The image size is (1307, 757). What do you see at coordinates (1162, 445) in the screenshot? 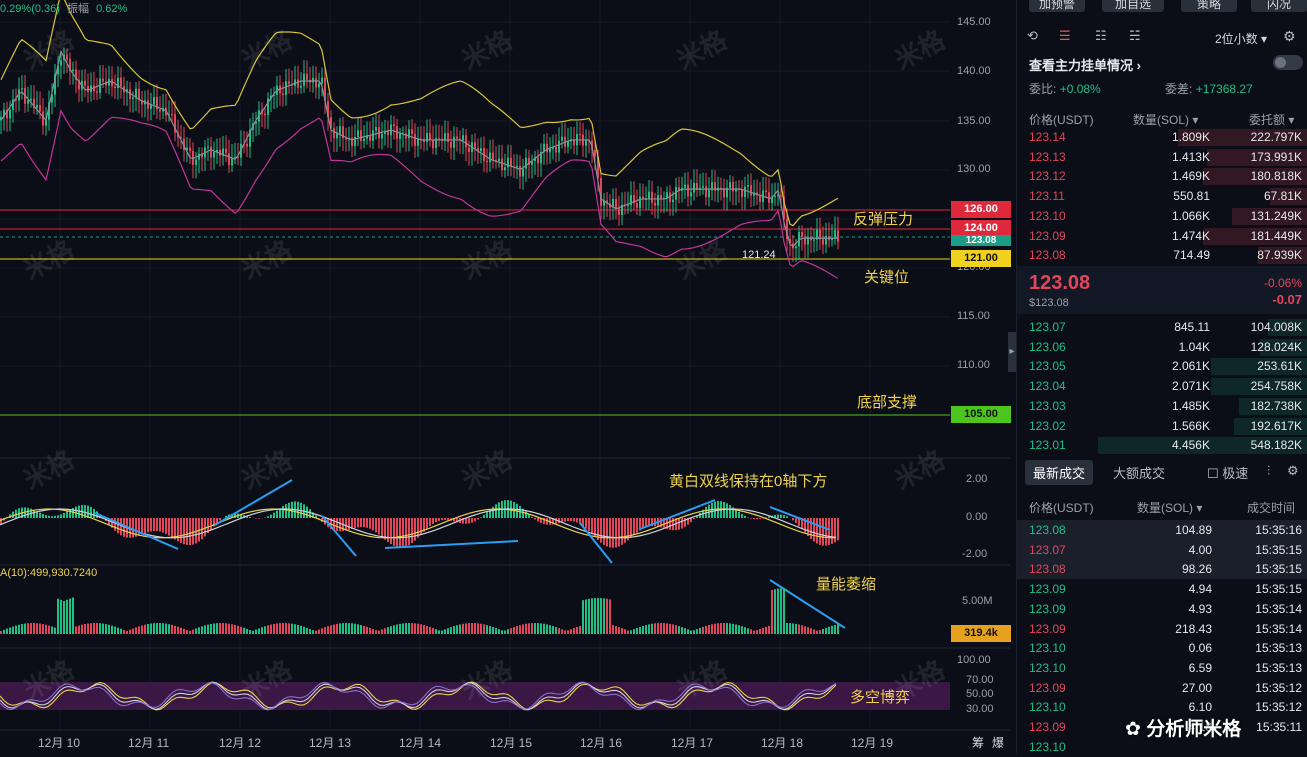
I see `bid-row: 123.014.456K548.182K` at bounding box center [1162, 445].